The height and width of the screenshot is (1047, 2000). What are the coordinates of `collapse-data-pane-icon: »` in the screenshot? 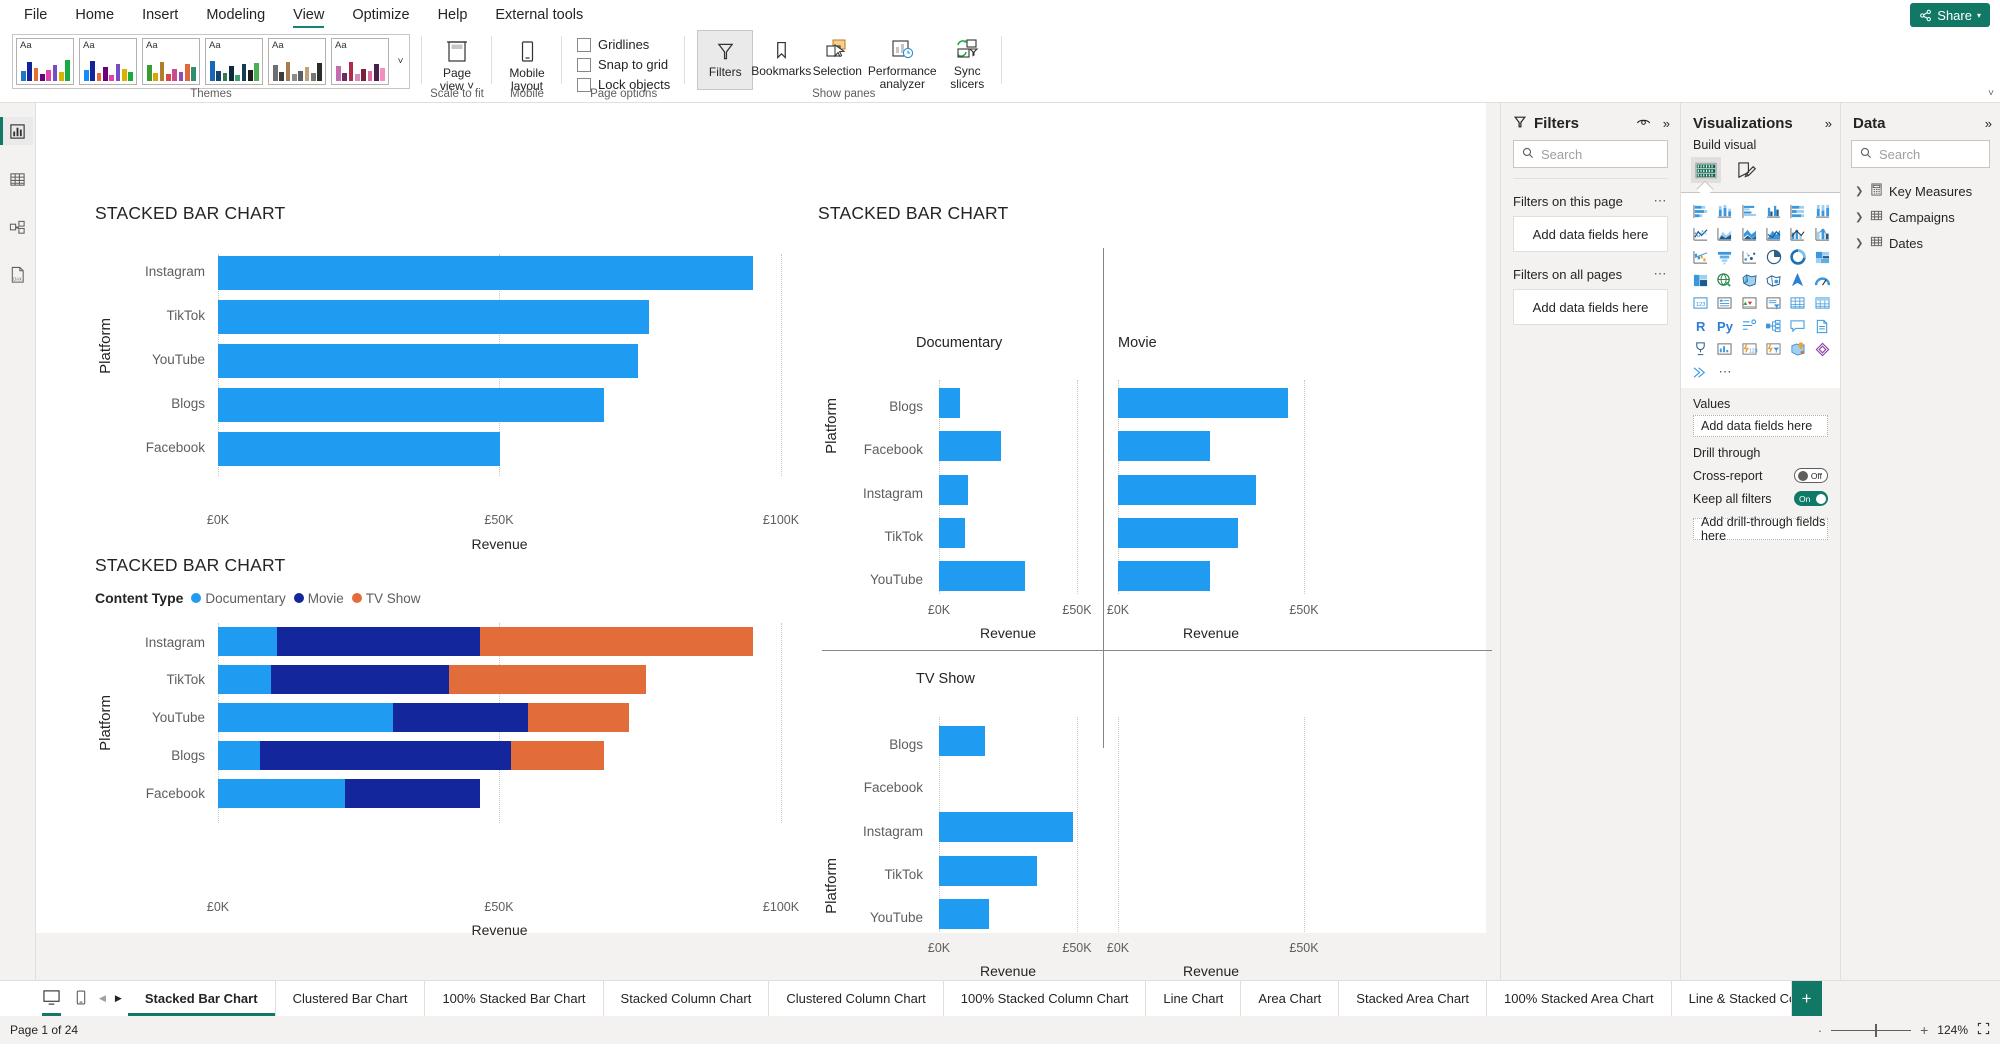 It's located at (1988, 123).